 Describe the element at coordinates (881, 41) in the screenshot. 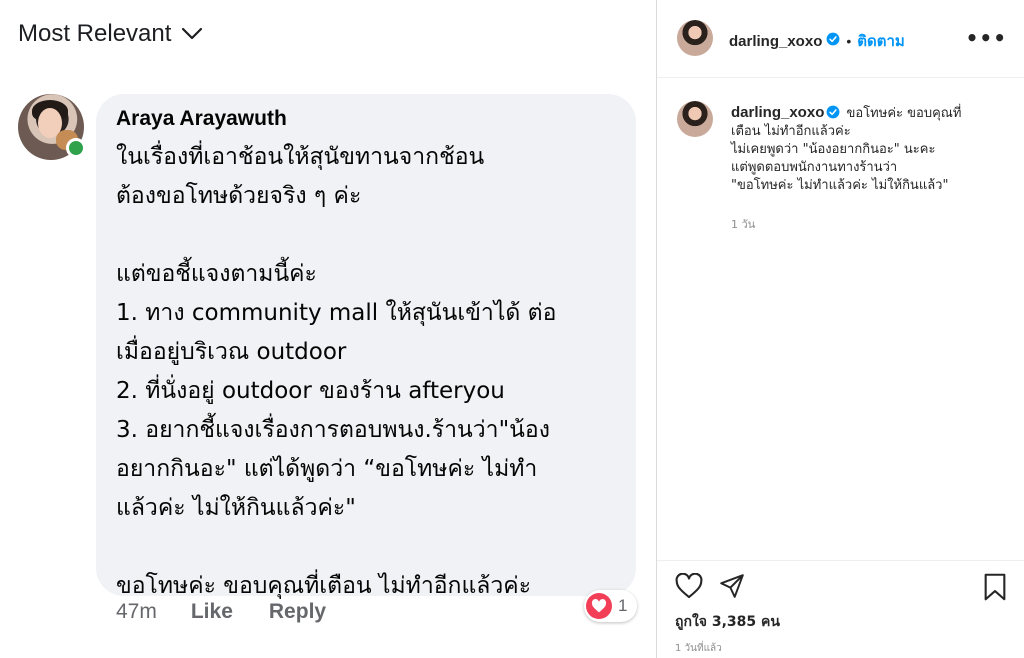

I see `follow-button: ติดตาม` at that location.